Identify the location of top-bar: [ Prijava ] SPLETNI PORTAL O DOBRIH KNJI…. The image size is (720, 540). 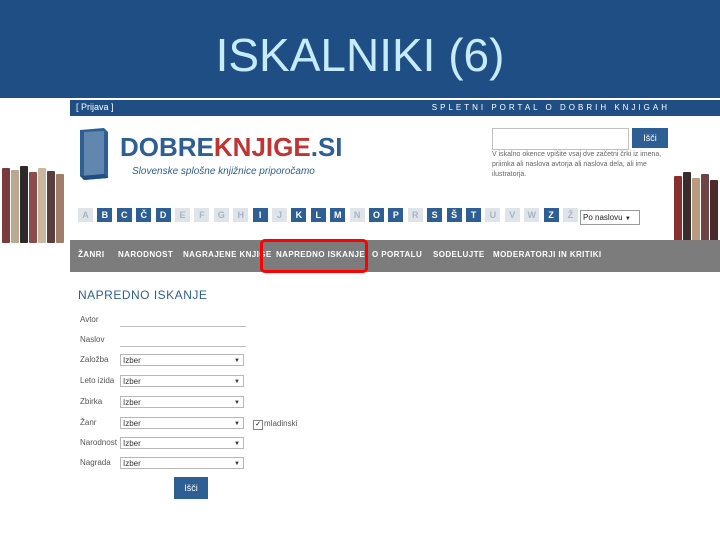
(395, 108).